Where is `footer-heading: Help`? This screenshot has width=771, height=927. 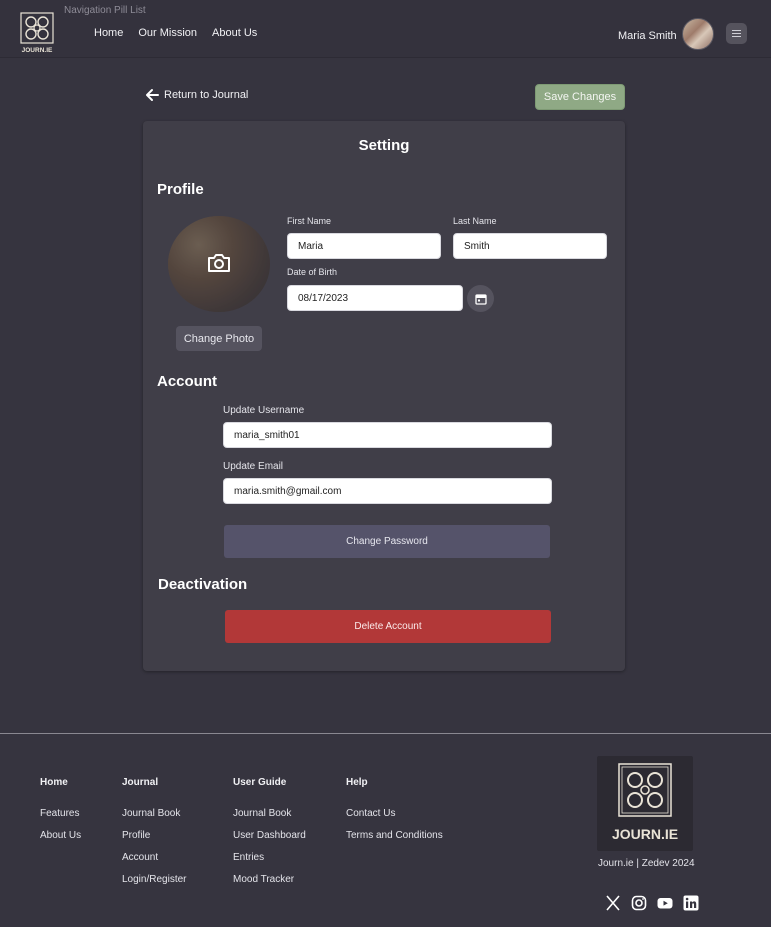 footer-heading: Help is located at coordinates (357, 782).